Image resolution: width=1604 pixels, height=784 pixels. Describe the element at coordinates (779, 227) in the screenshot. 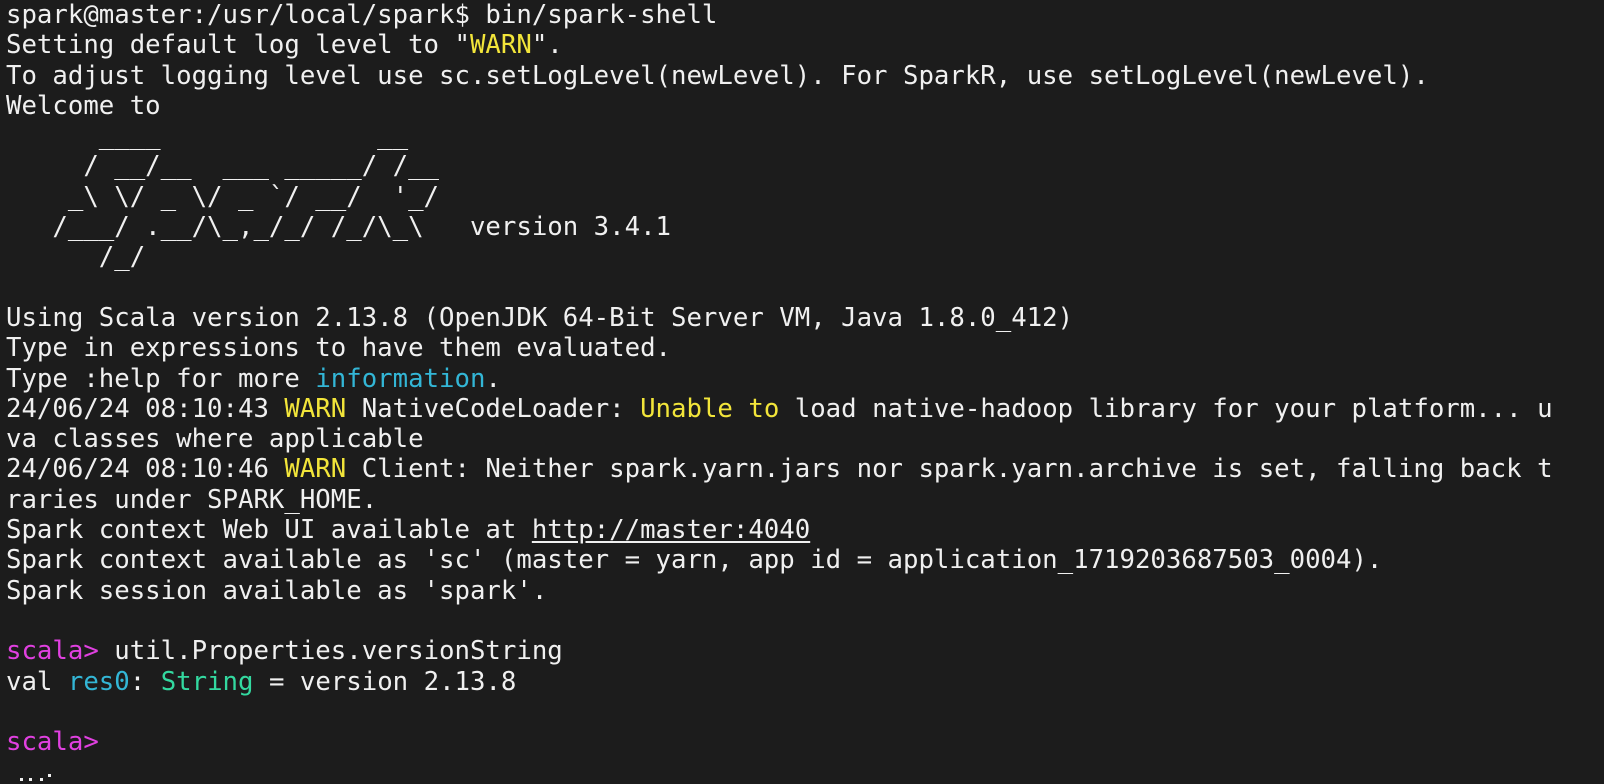

I see `terminal-line: /___/ .__/\_,_/_/ /_/\_\ version 3.4.1` at that location.